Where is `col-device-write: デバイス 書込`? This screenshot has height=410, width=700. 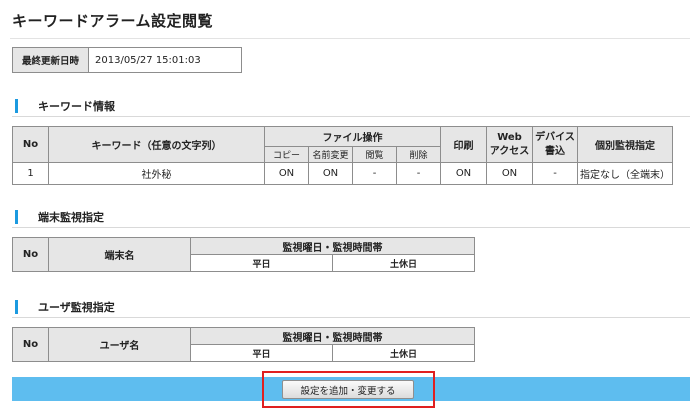 col-device-write: デバイス 書込 is located at coordinates (555, 144).